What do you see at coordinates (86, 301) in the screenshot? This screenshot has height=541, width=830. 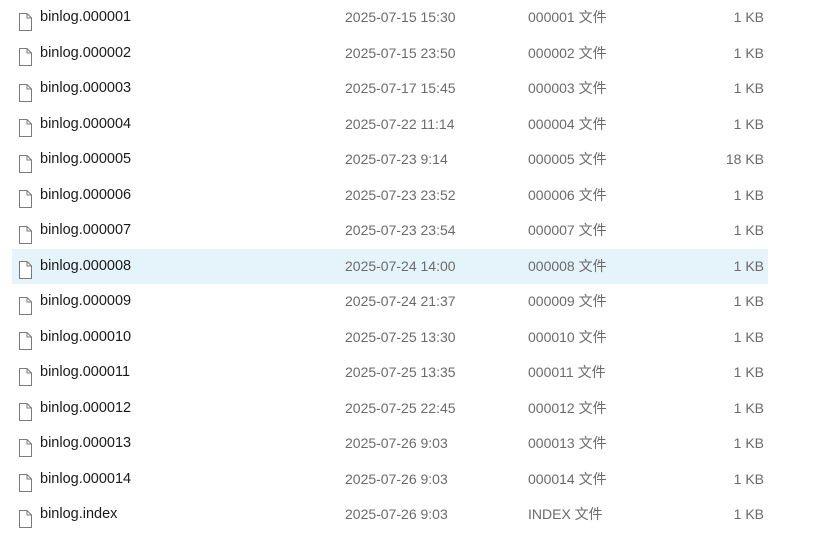 I see `file-name: binlog.000009` at bounding box center [86, 301].